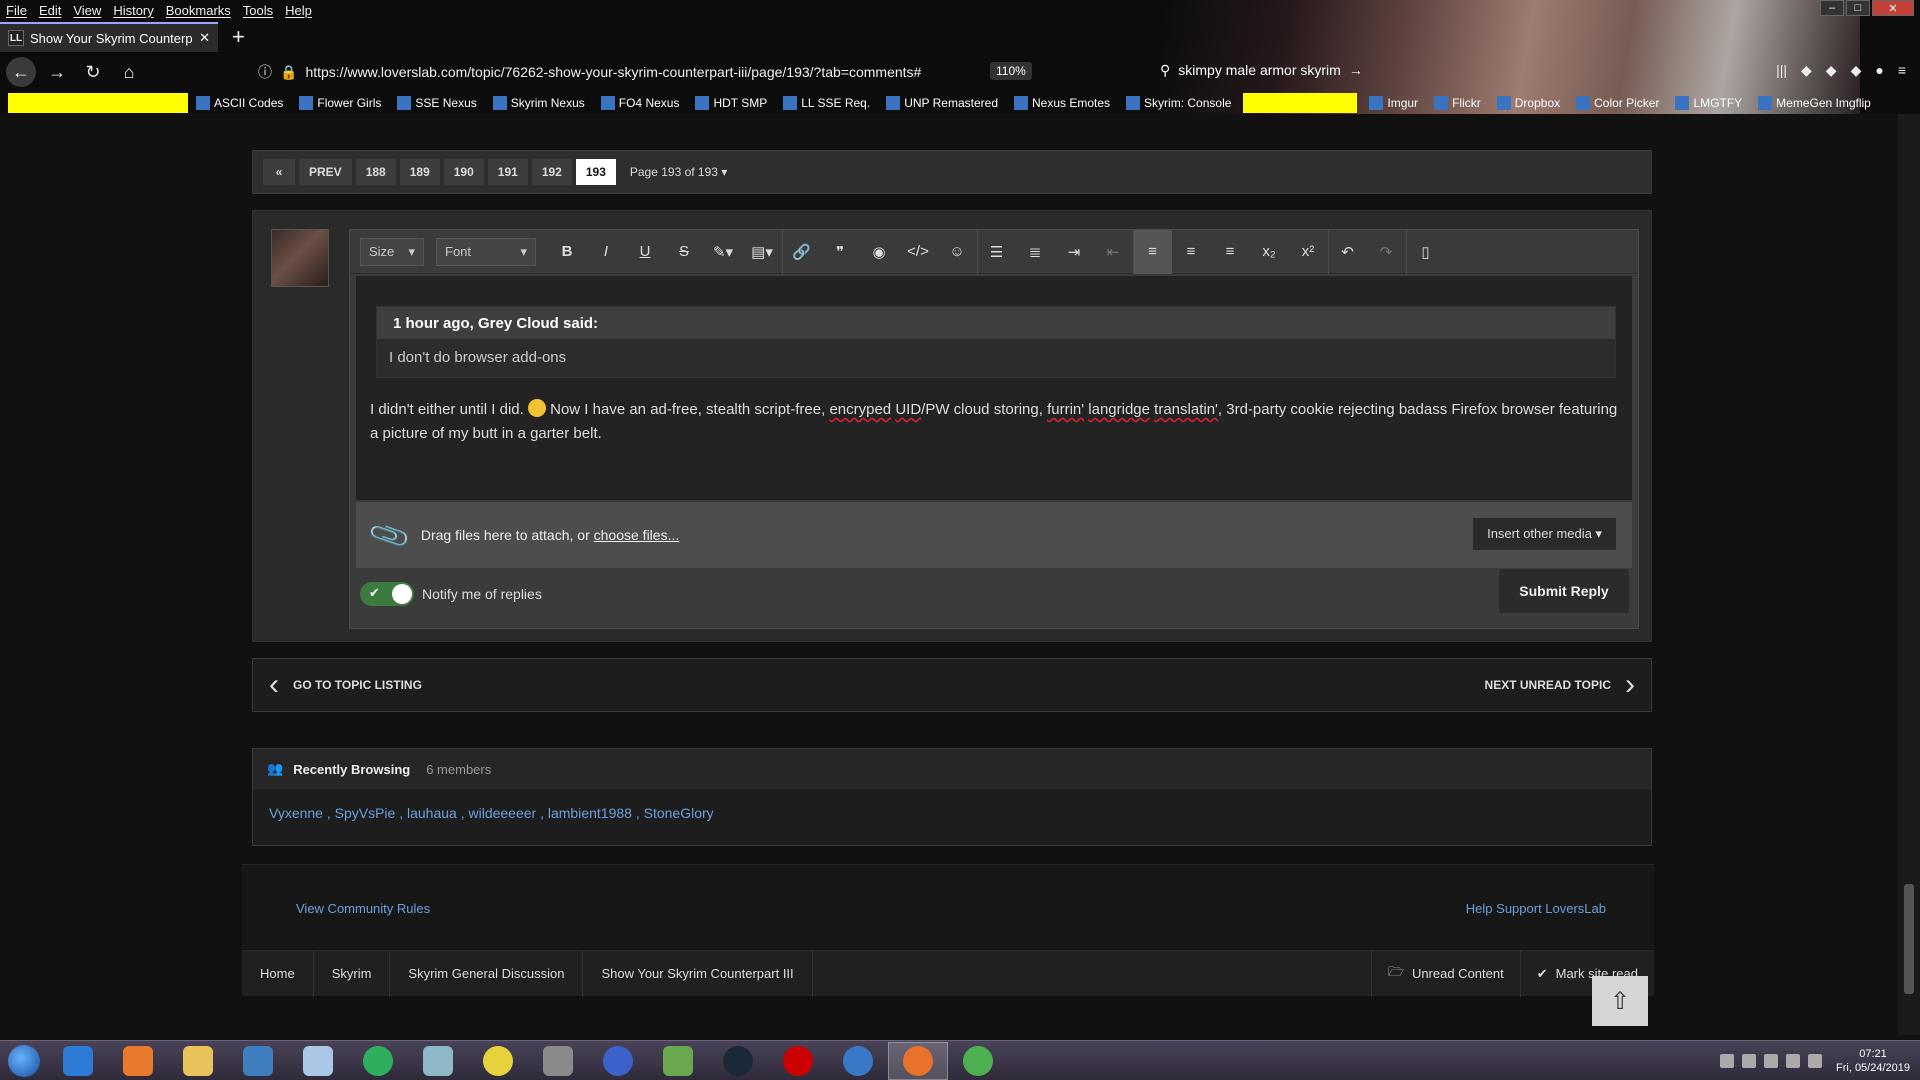 Image resolution: width=1920 pixels, height=1080 pixels. Describe the element at coordinates (204, 38) in the screenshot. I see `close-tab-icon: ✕` at that location.